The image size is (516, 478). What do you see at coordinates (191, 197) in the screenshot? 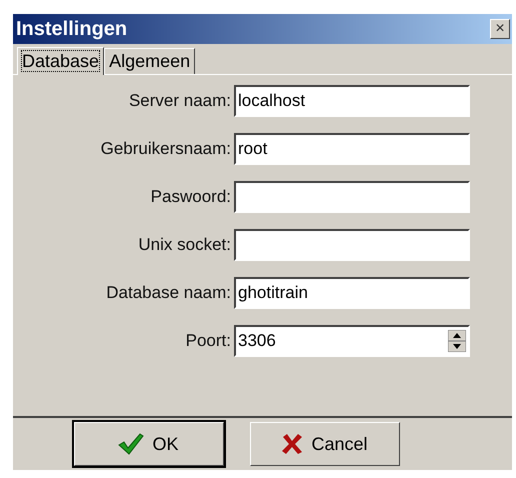
I see `field-label: Paswoord:` at bounding box center [191, 197].